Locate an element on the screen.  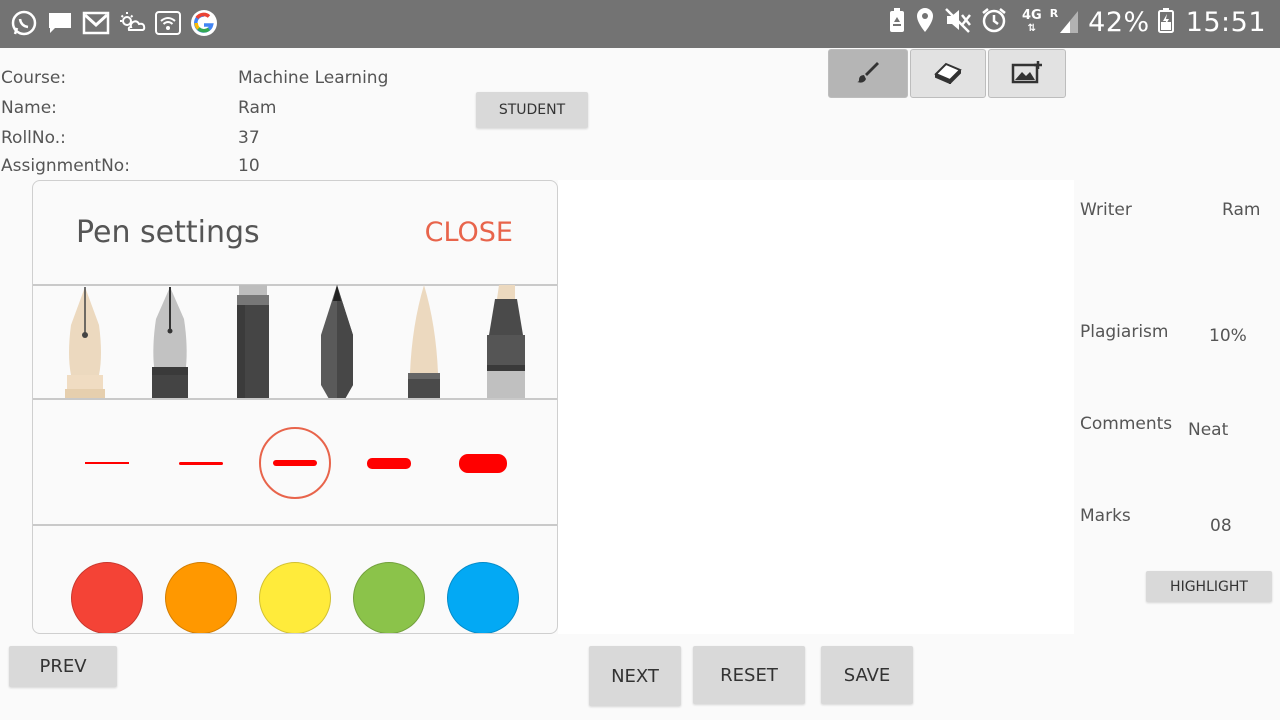
add-image-icon is located at coordinates (1027, 74).